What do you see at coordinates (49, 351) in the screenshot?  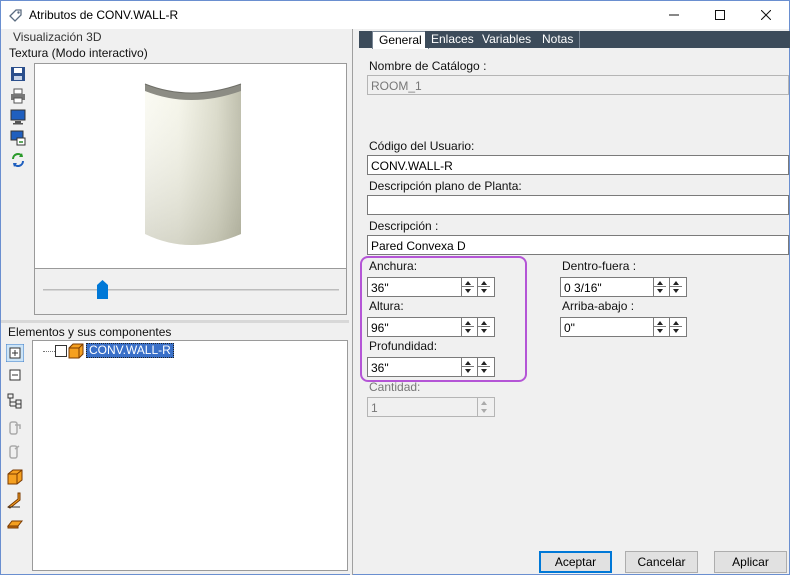 I see `tree-connector` at bounding box center [49, 351].